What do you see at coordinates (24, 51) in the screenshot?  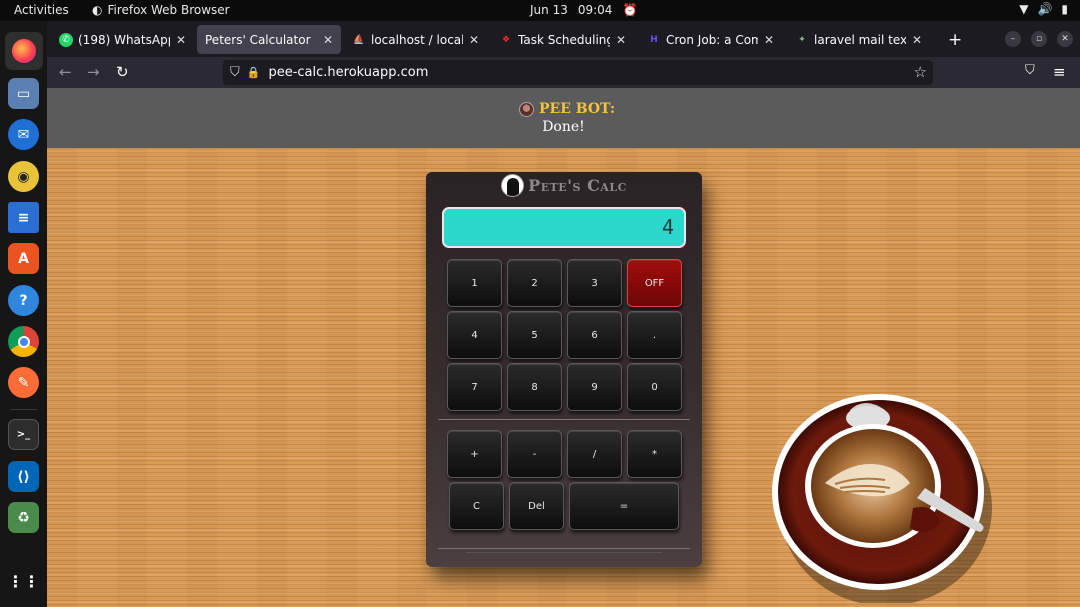 I see `dock-firefox-icon` at bounding box center [24, 51].